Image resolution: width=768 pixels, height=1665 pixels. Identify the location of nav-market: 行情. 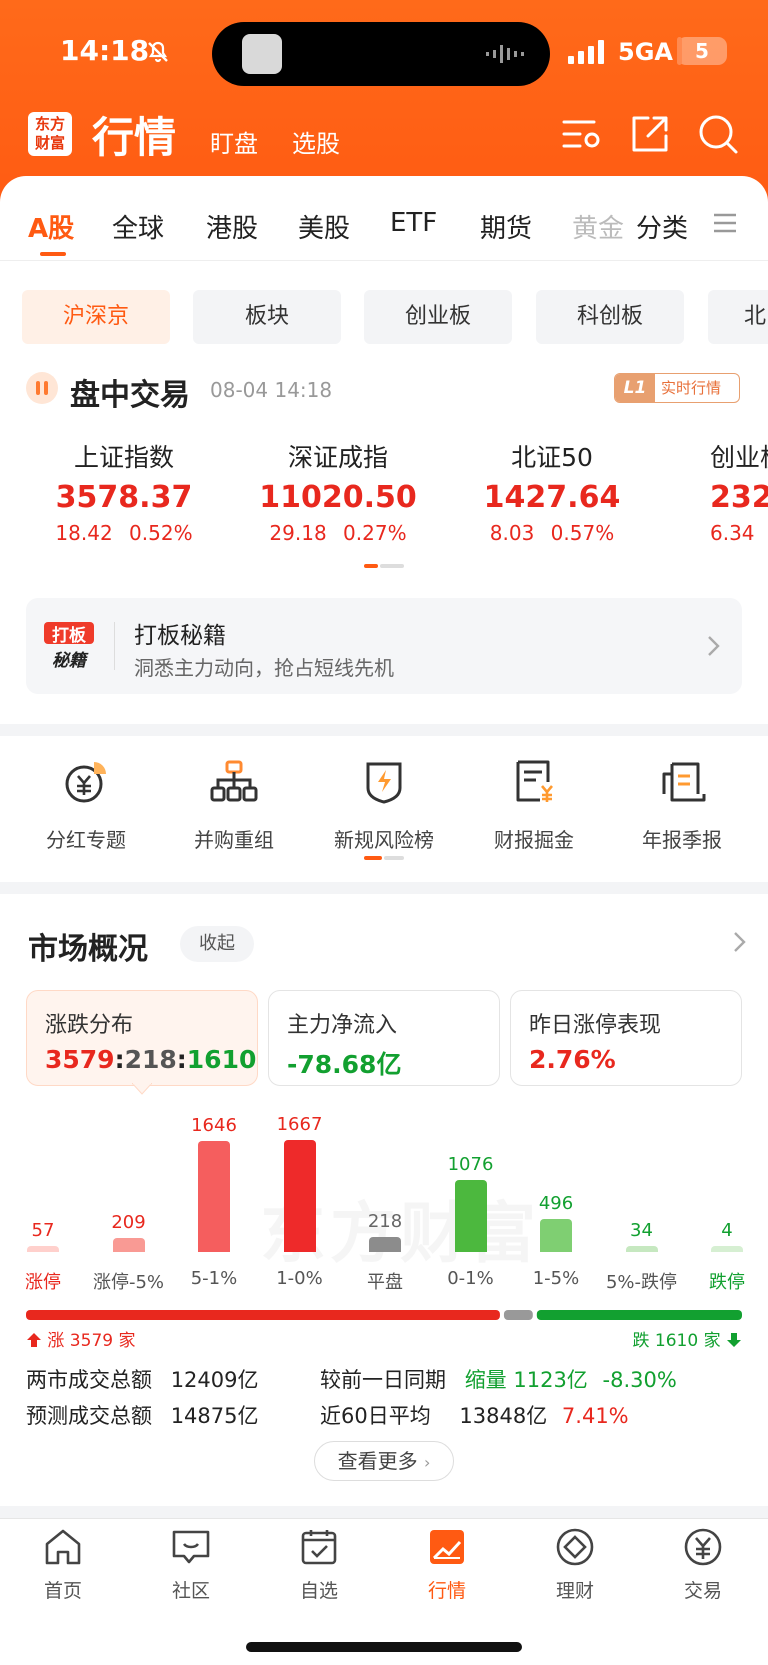
(447, 1564).